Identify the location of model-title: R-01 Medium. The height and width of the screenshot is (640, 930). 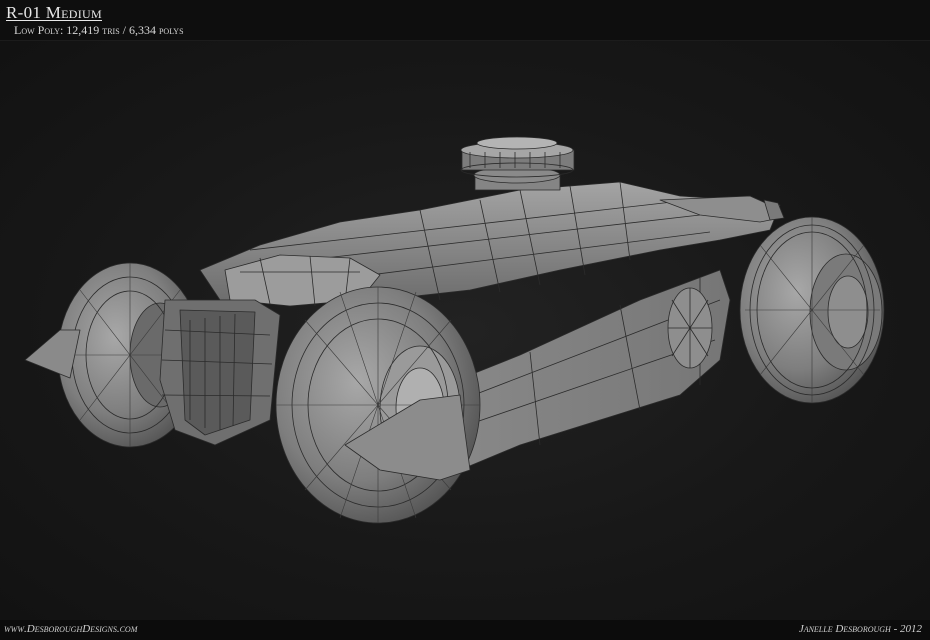
(54, 12).